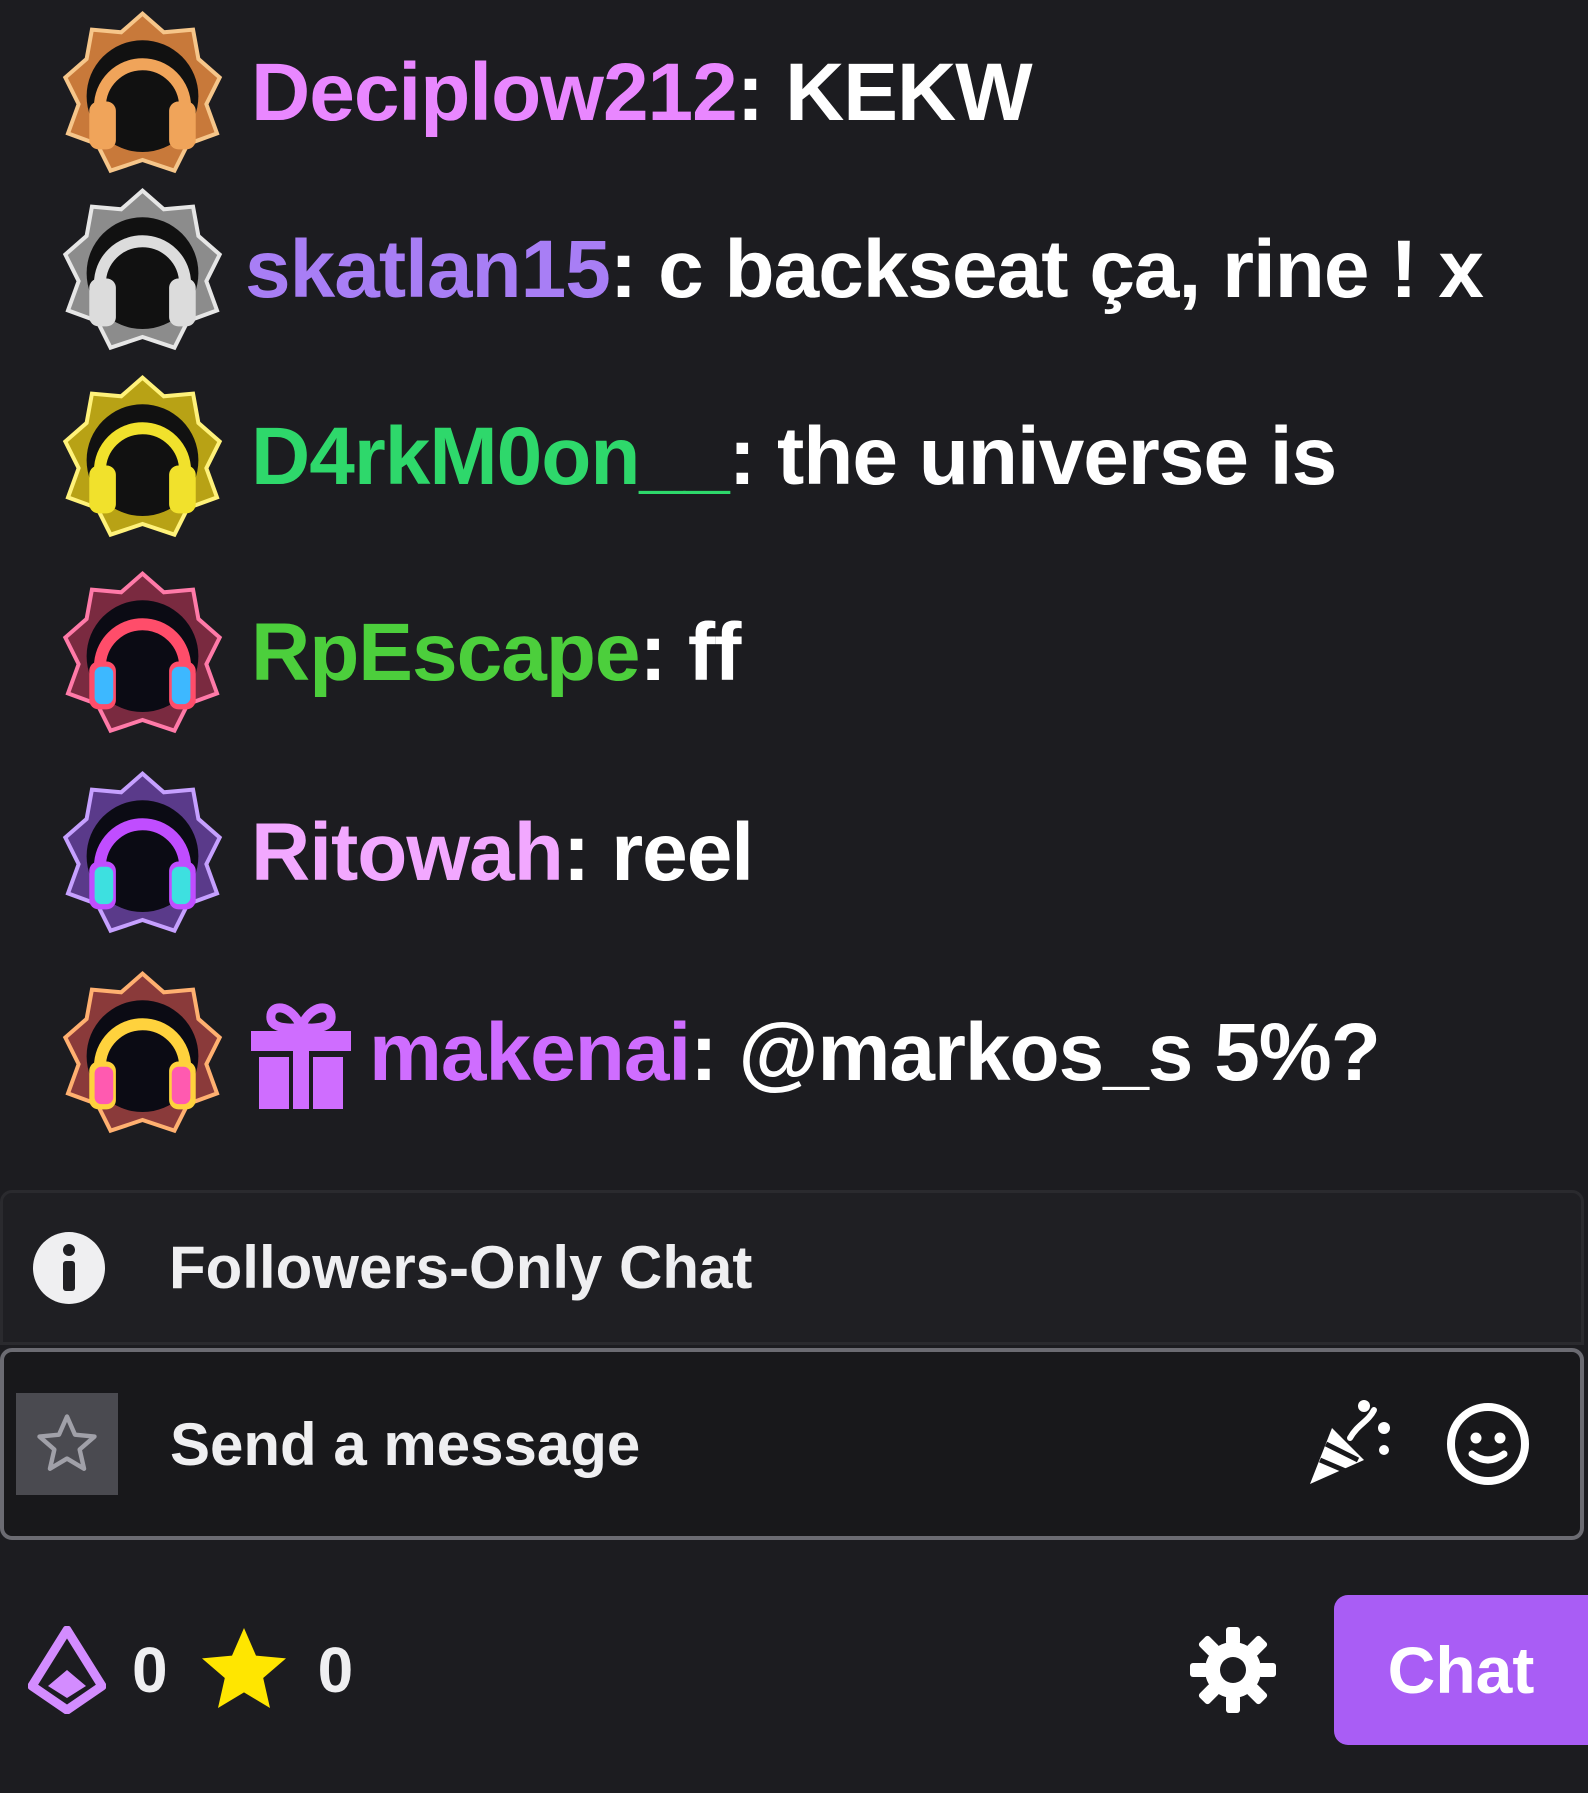 Image resolution: width=1588 pixels, height=1793 pixels. Describe the element at coordinates (1488, 1444) in the screenshot. I see `emote-smiley-icon` at that location.